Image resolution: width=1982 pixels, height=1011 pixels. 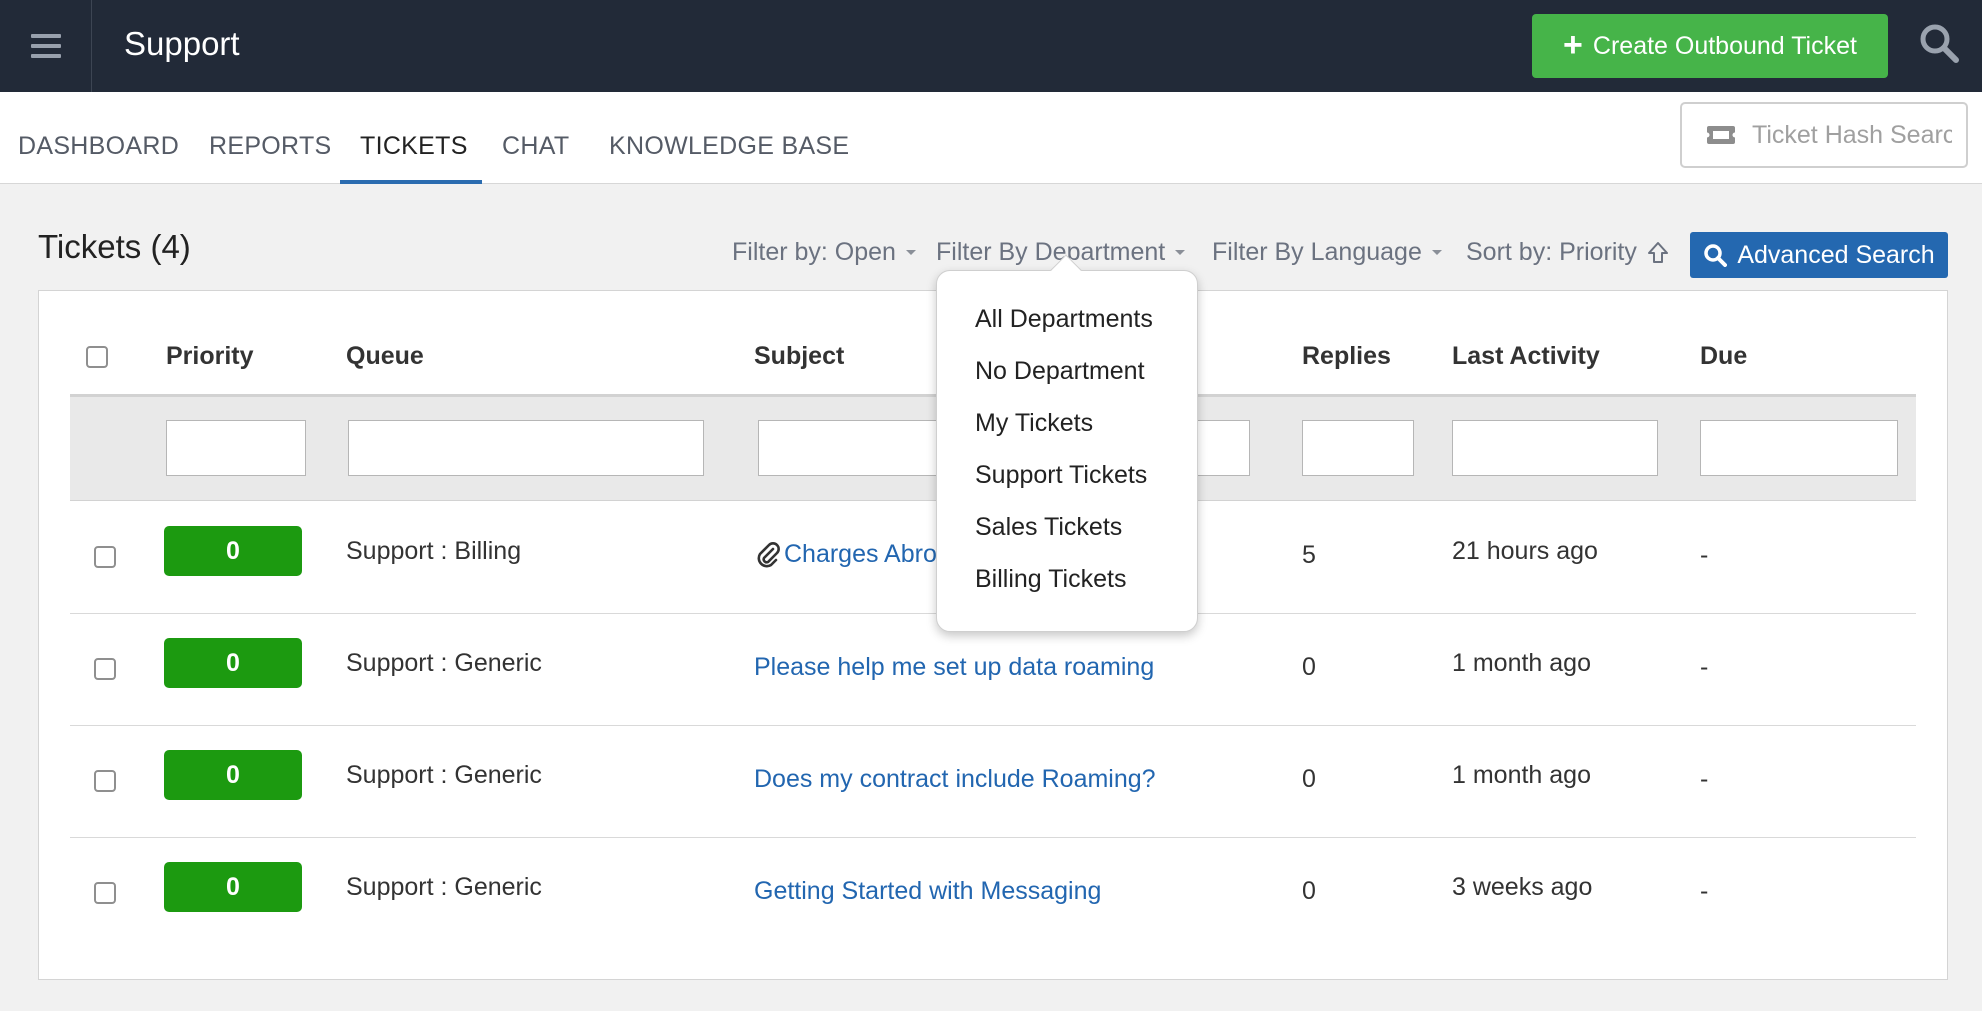 What do you see at coordinates (434, 551) in the screenshot?
I see `queue-cell: Support : Billing` at bounding box center [434, 551].